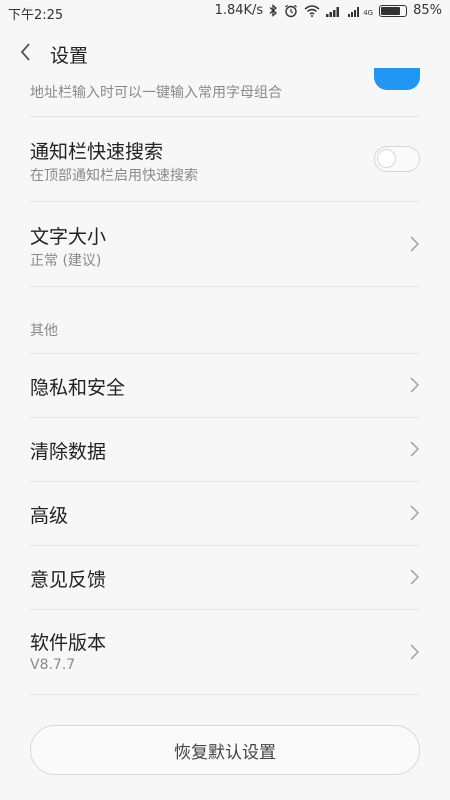 The height and width of the screenshot is (800, 450). I want to click on toggle-knob, so click(386, 158).